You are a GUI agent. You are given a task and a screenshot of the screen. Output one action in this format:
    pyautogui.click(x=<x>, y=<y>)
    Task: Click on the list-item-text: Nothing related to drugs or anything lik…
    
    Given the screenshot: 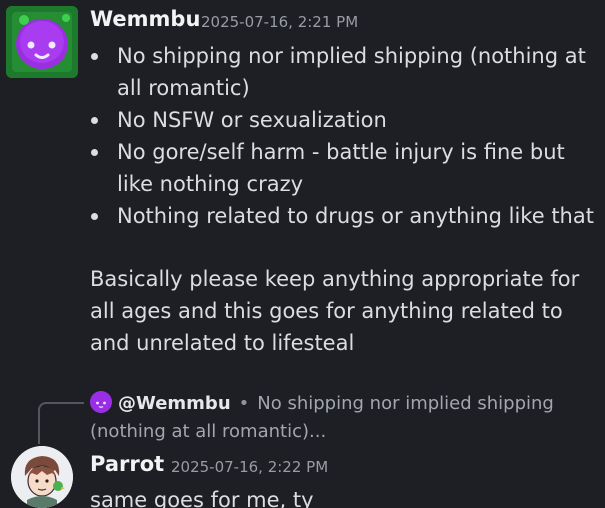 What is the action you would take?
    pyautogui.click(x=355, y=216)
    